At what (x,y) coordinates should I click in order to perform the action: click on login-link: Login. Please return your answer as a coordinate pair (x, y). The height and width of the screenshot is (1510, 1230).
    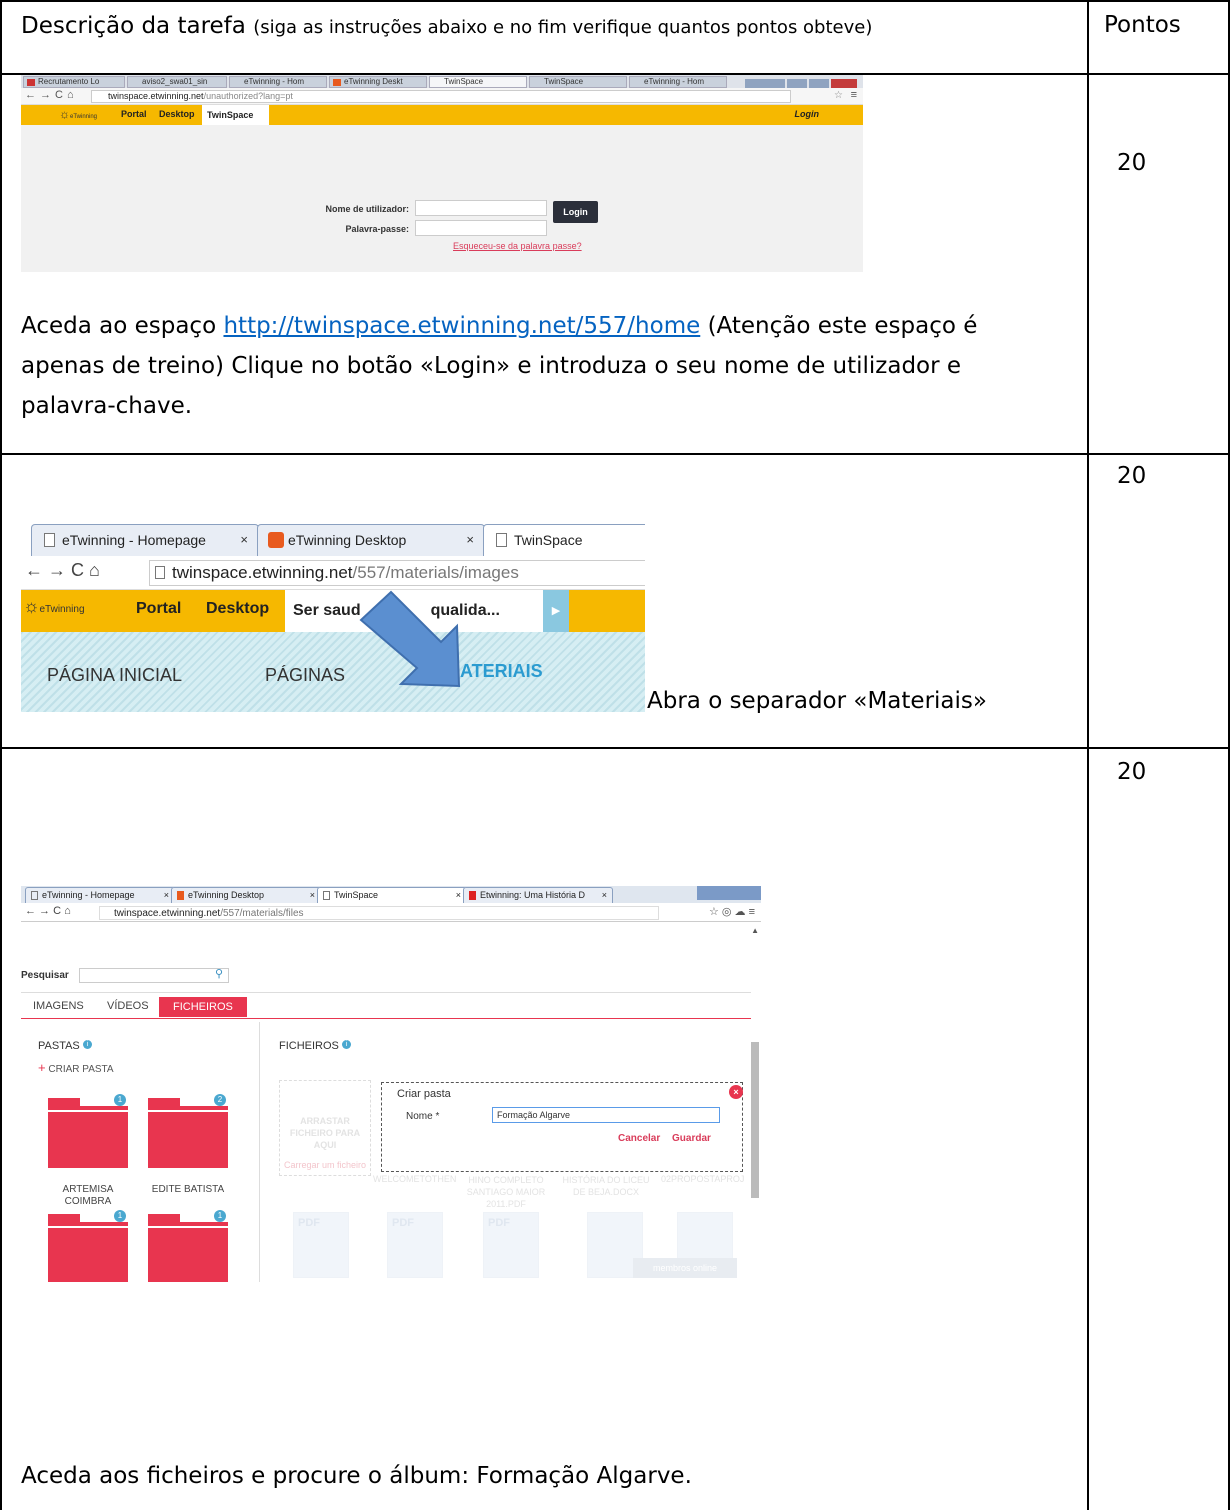
    Looking at the image, I should click on (807, 114).